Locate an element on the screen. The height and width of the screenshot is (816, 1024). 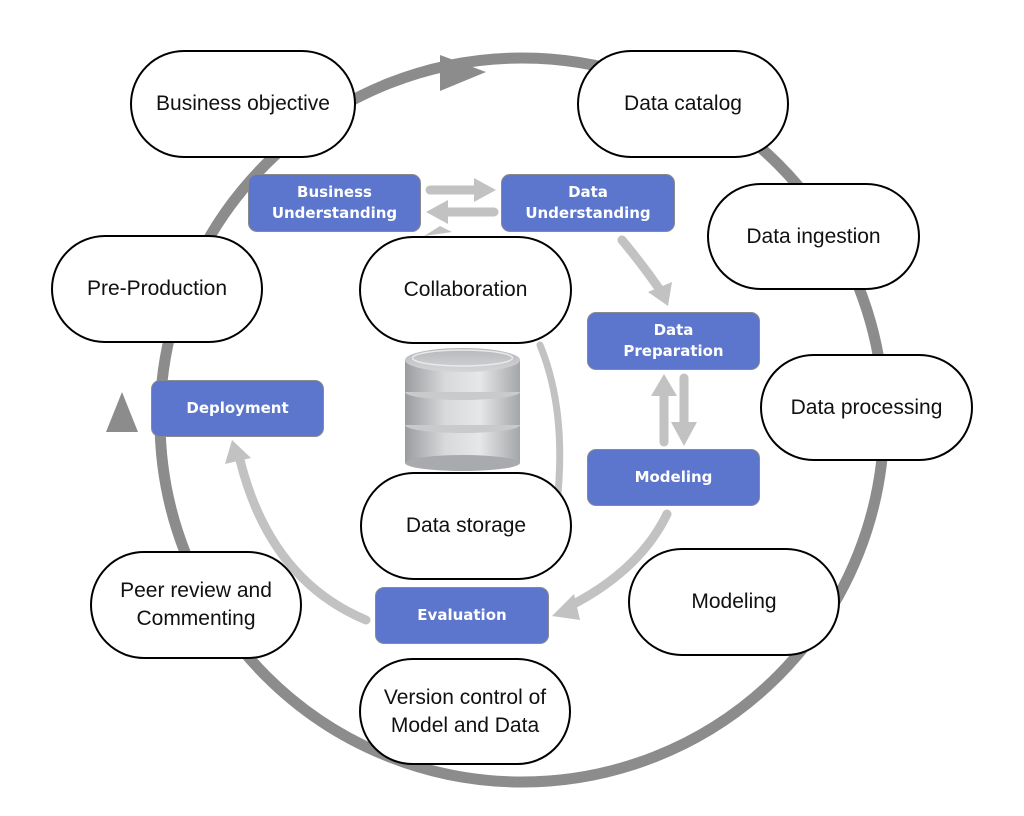
arrow-modeling-to-preparation is located at coordinates (664, 410).